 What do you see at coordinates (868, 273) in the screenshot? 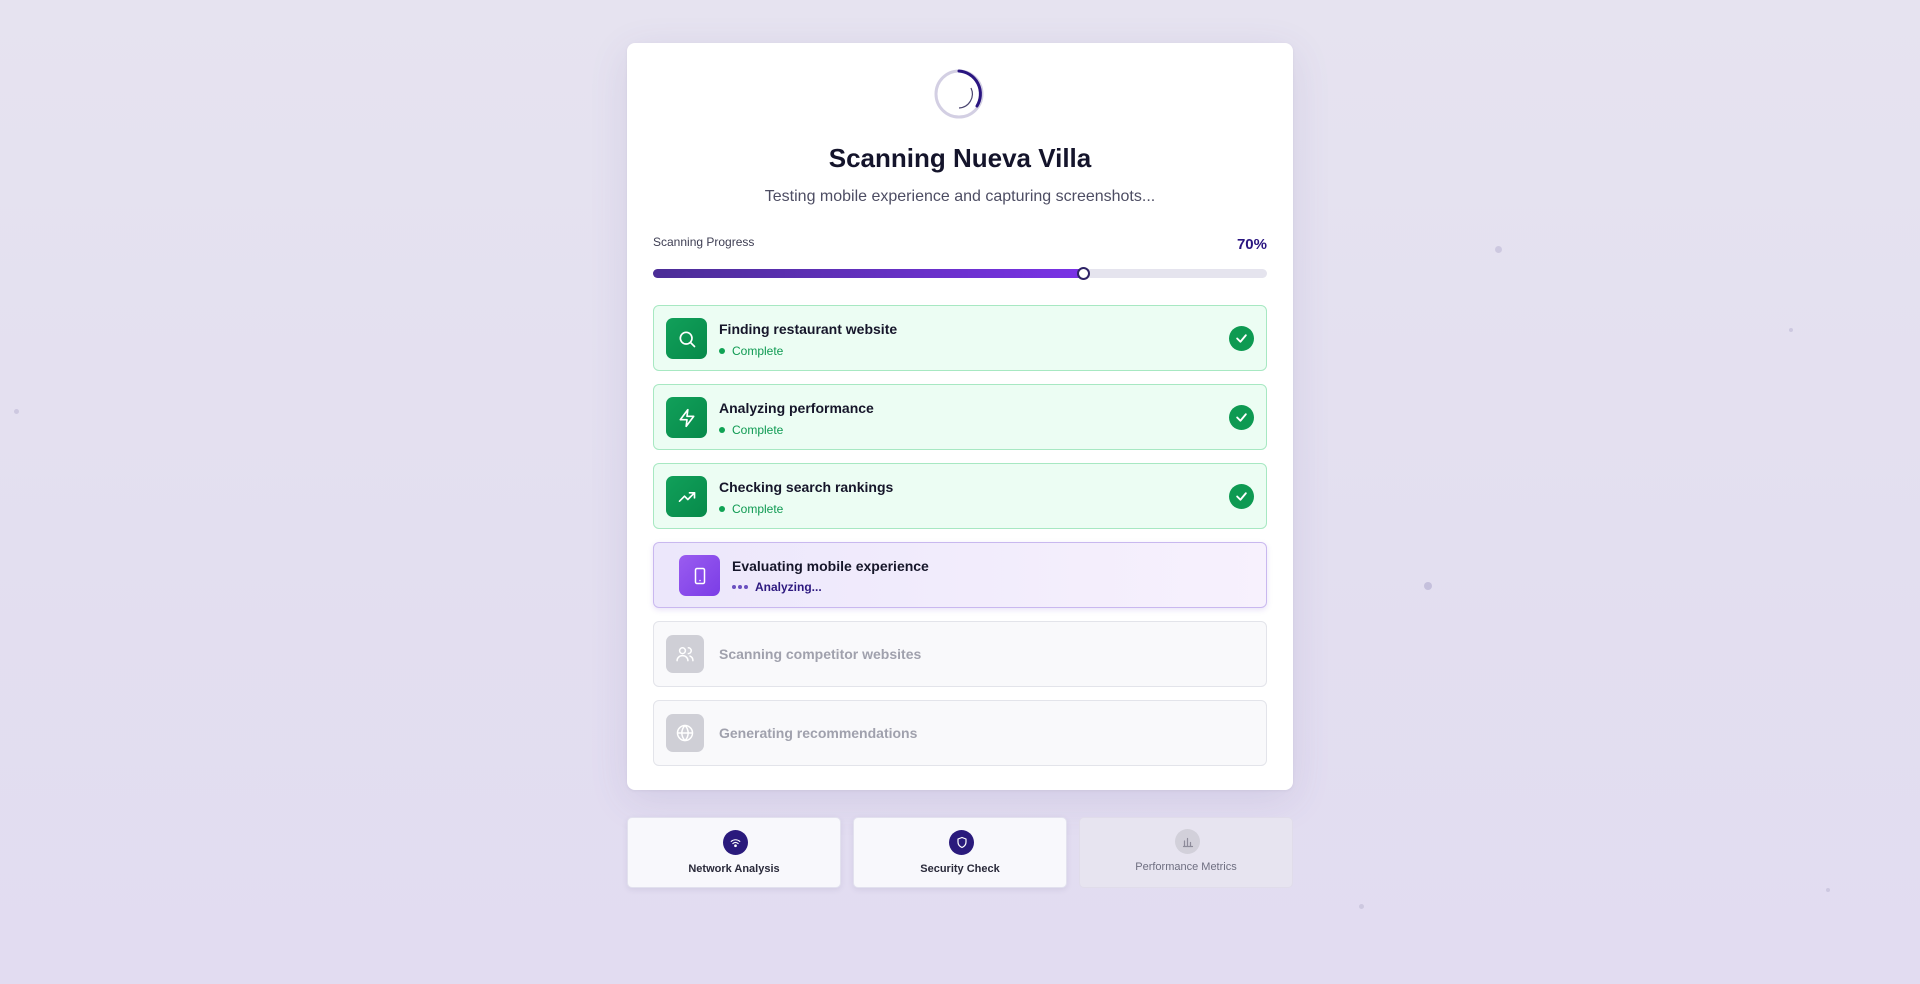
I see `progress-bar-fill` at bounding box center [868, 273].